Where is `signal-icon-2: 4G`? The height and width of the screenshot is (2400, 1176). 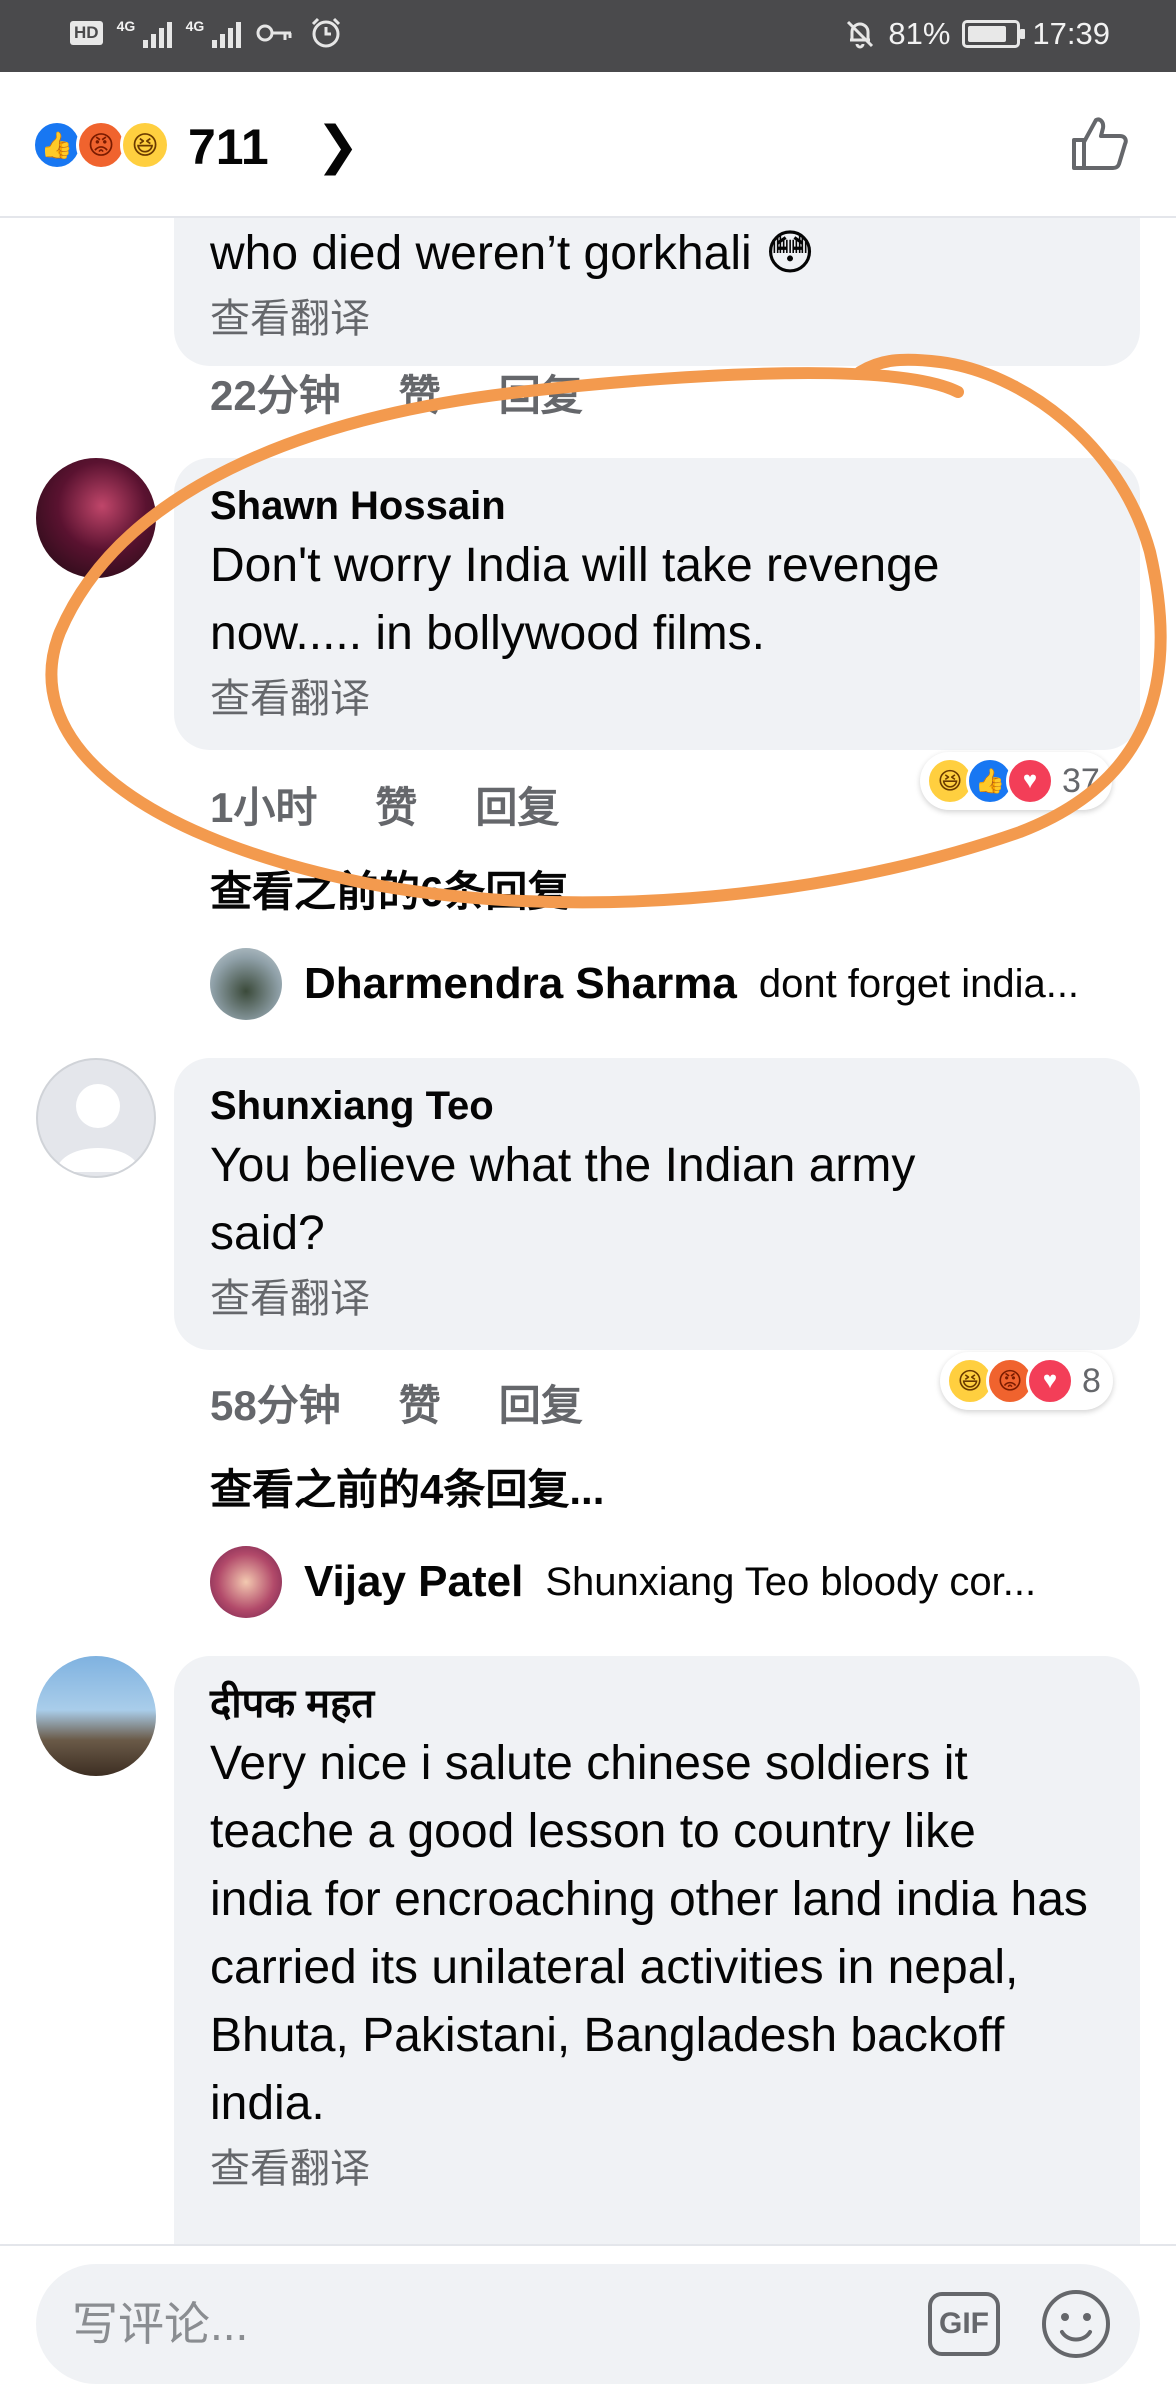 signal-icon-2: 4G is located at coordinates (213, 33).